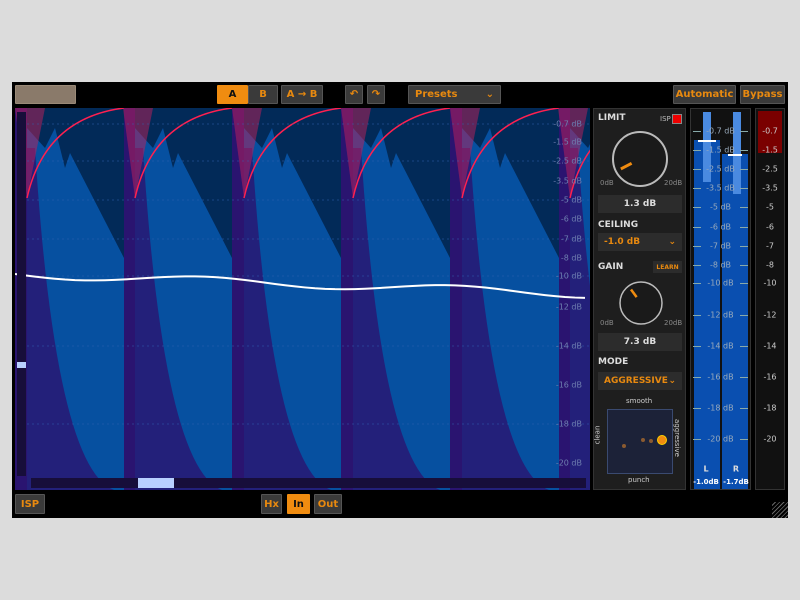 The width and height of the screenshot is (800, 600). I want to click on isp-button: ISP, so click(30, 504).